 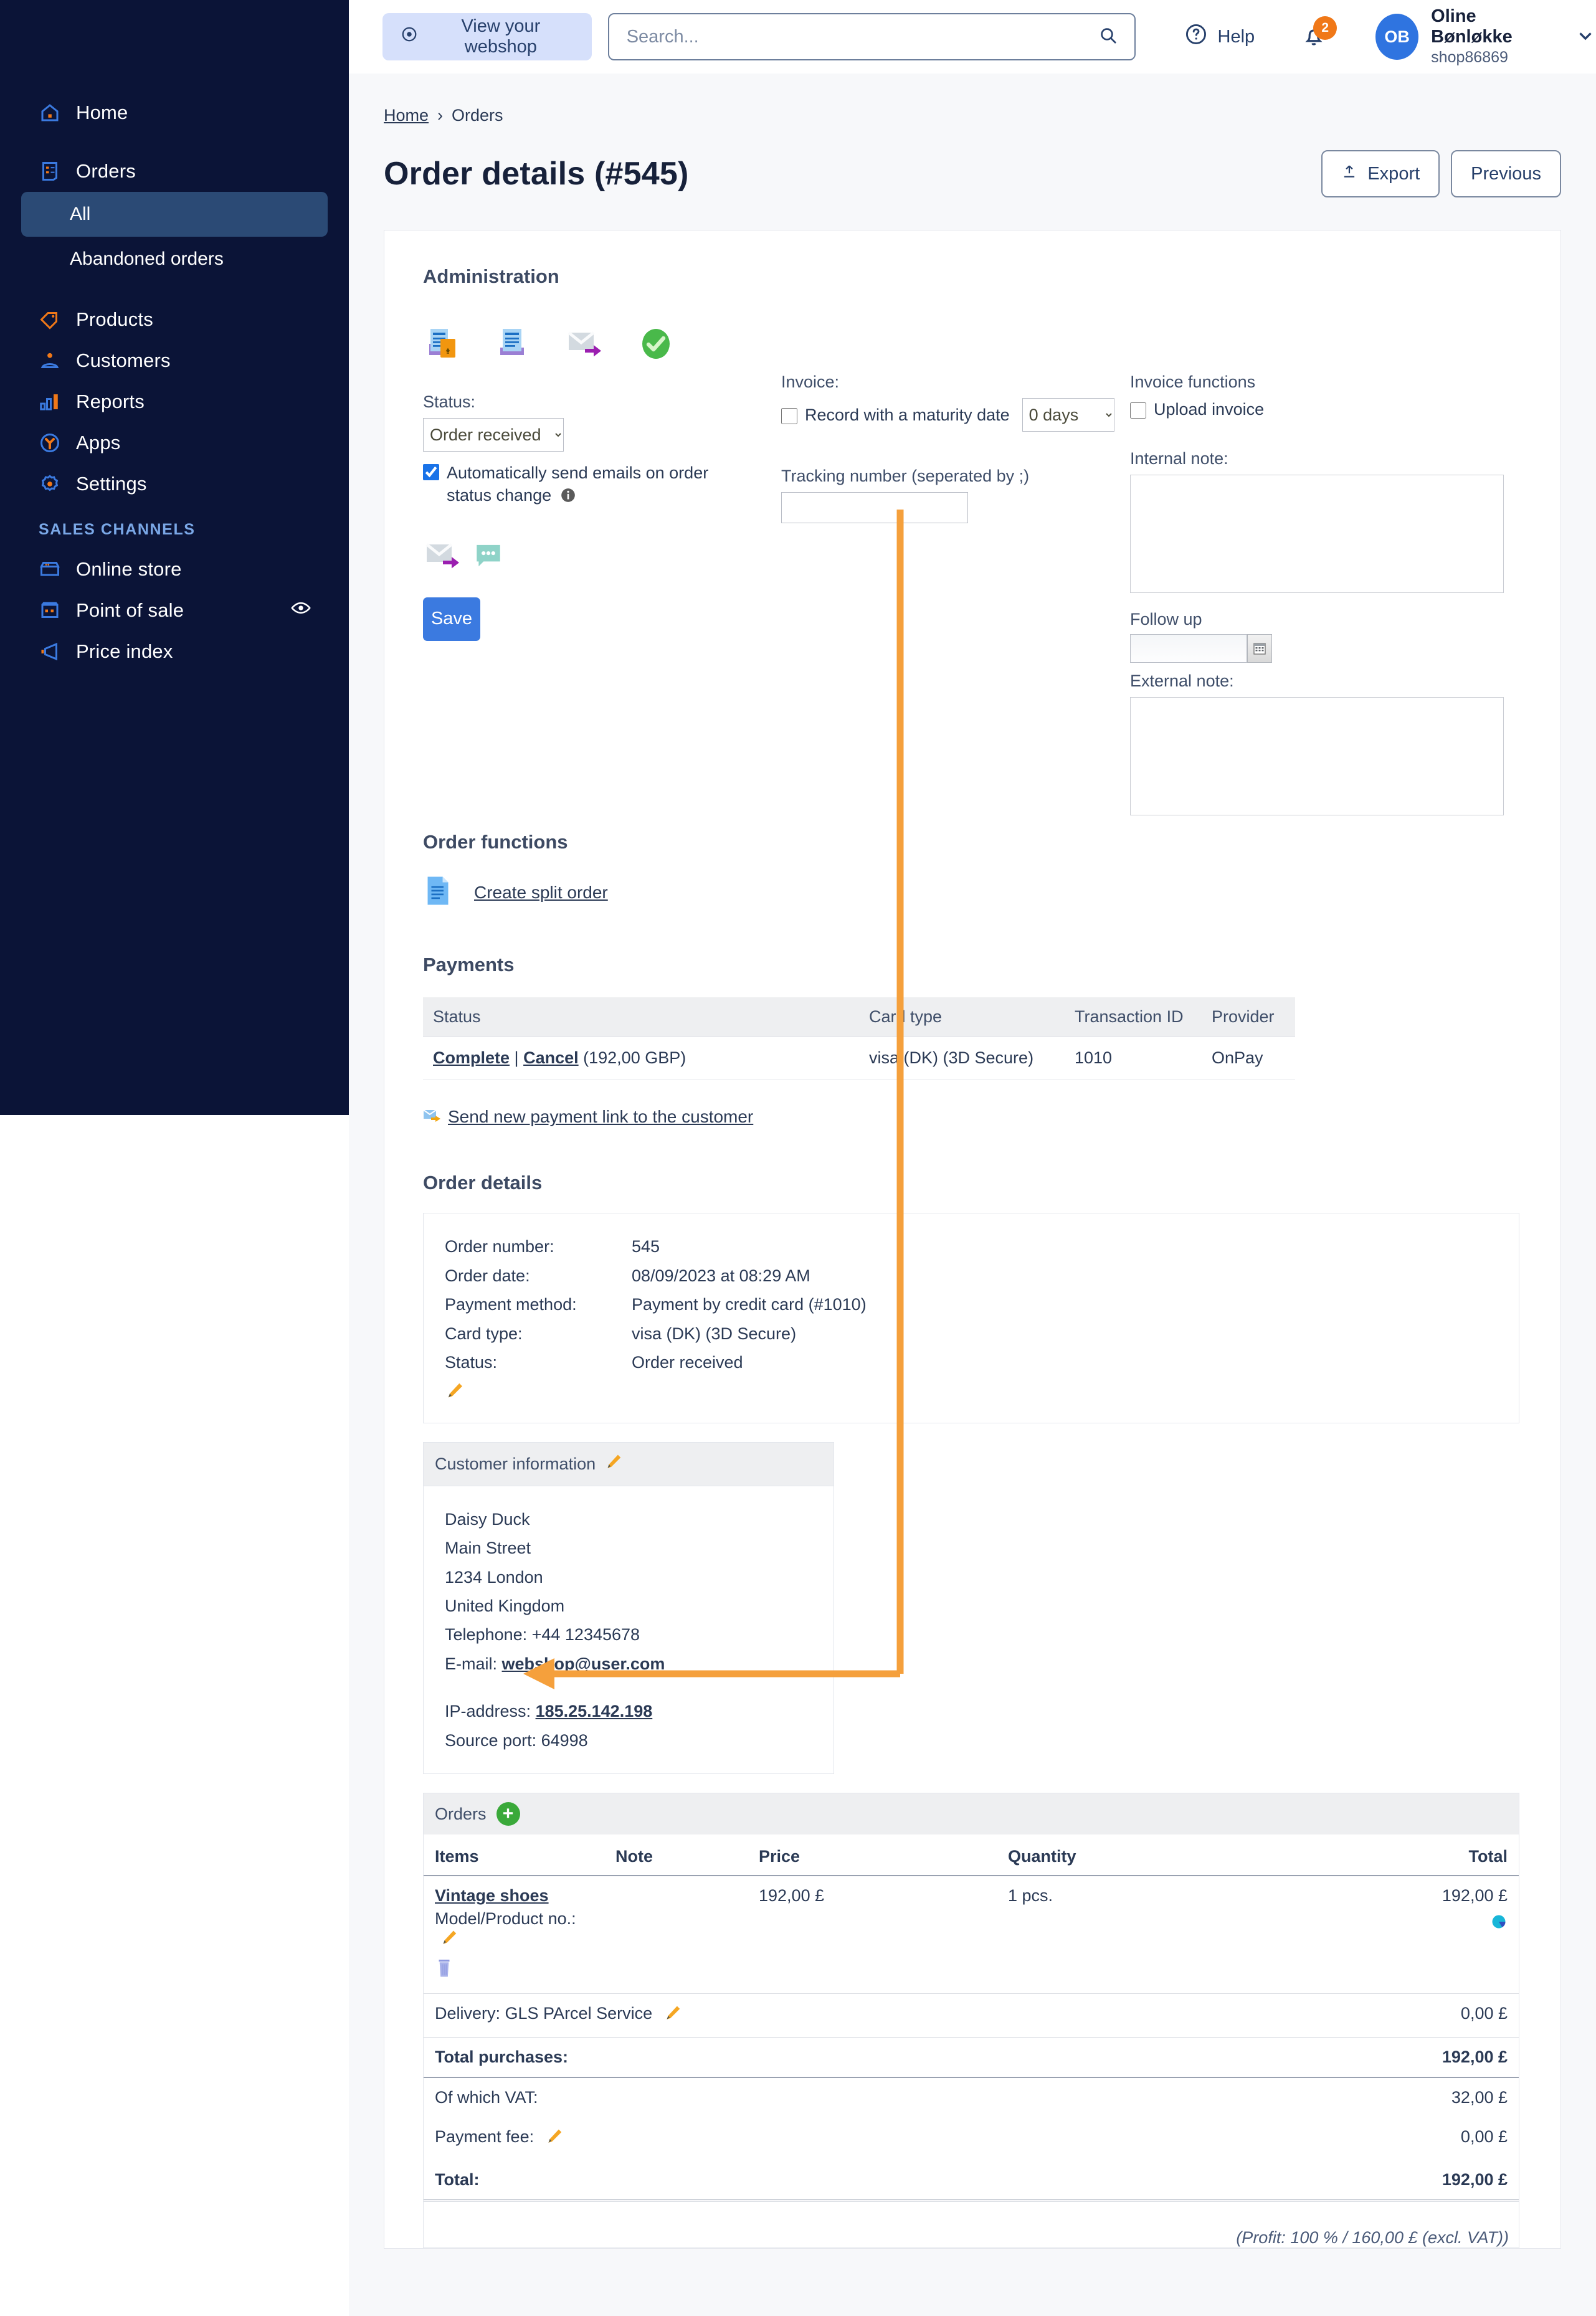 I want to click on payment-provider: OnPay, so click(x=1249, y=1058).